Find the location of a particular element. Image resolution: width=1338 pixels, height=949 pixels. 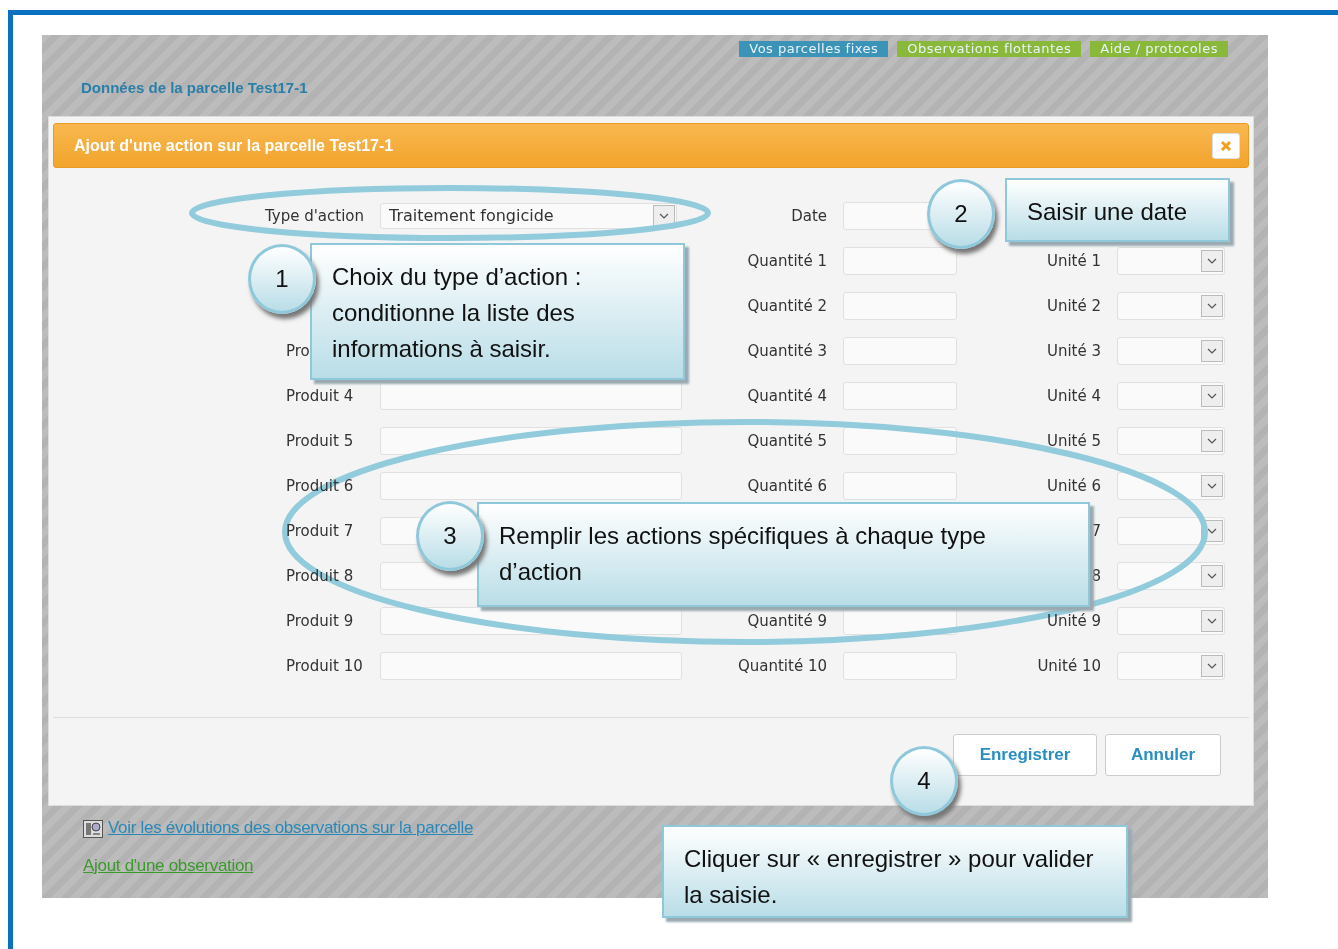

field-label: Quantité 4 is located at coordinates (787, 395).